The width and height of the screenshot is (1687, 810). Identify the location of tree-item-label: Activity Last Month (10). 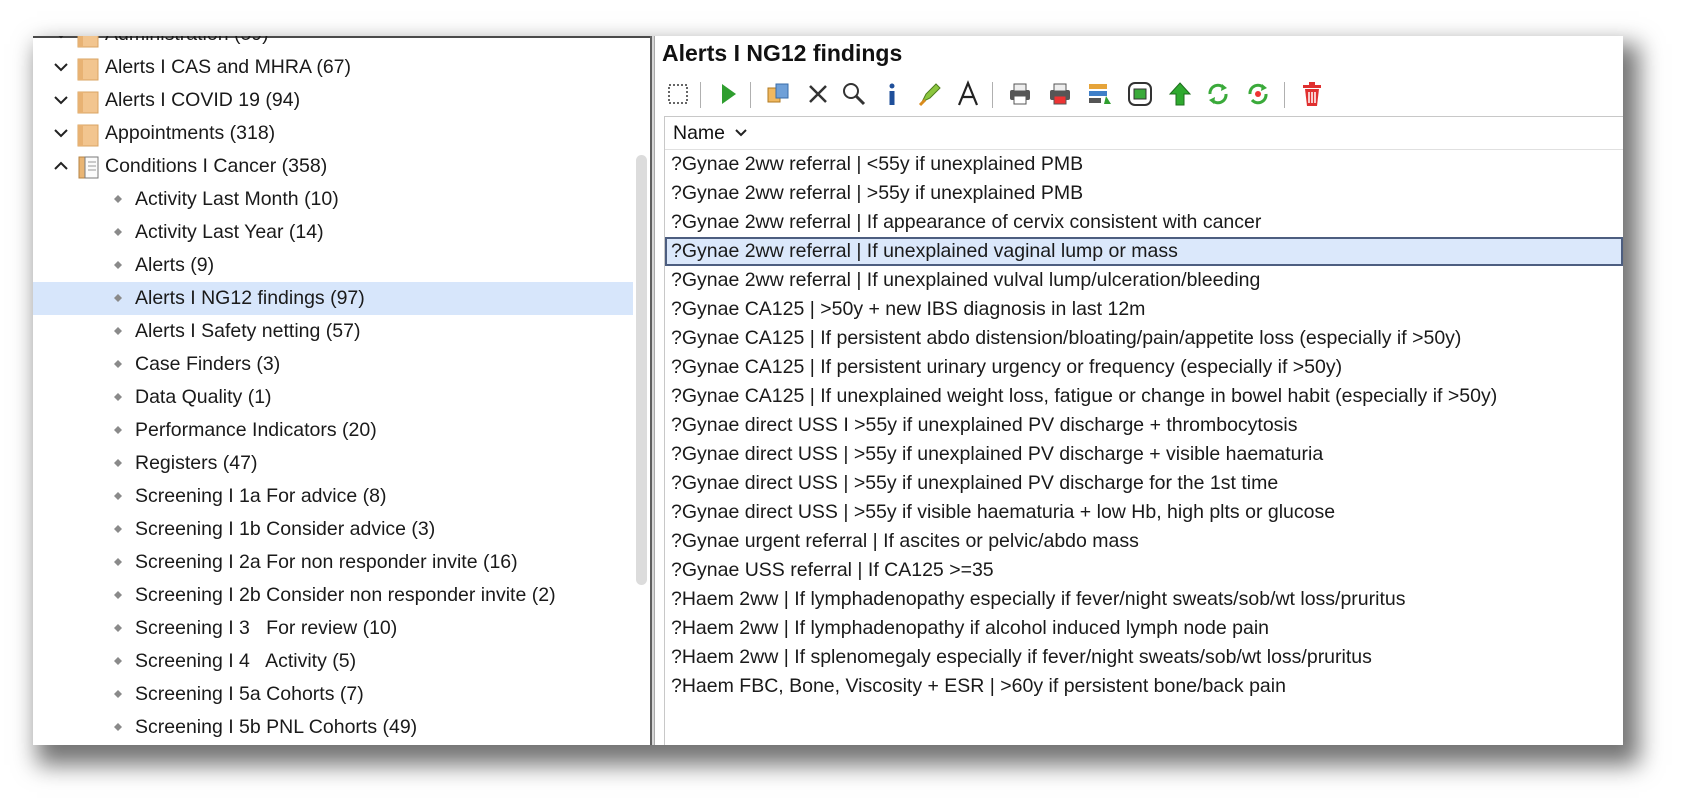
(237, 199).